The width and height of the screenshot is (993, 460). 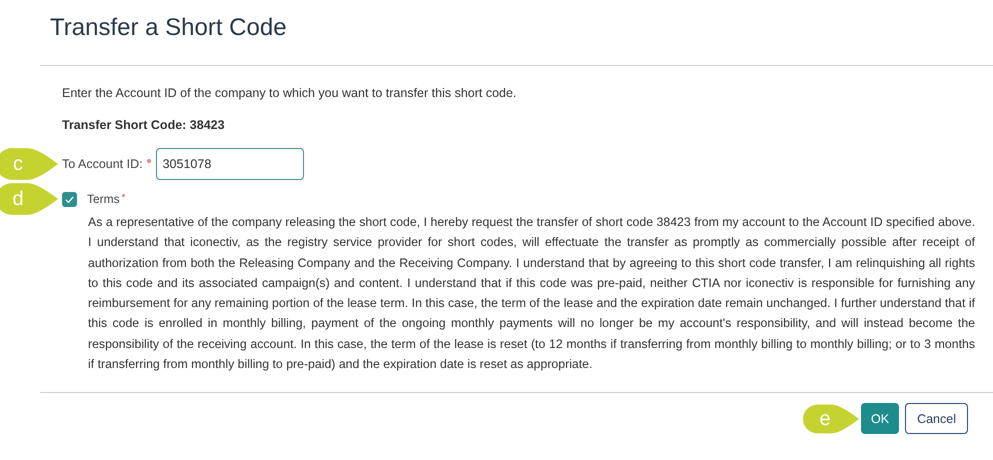 I want to click on terms-label: Terms, so click(x=103, y=199).